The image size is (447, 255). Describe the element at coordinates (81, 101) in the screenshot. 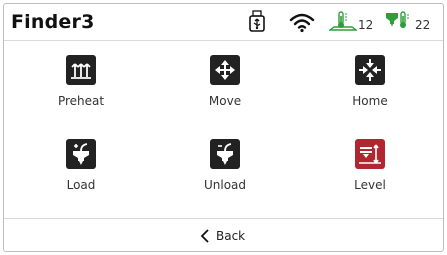

I see `preheat-label: Preheat` at that location.